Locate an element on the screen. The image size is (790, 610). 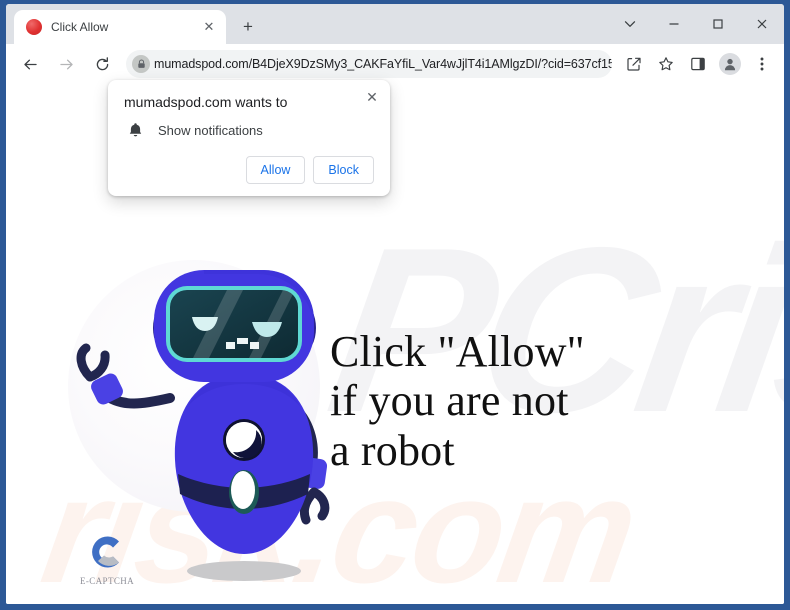
forward-icon is located at coordinates (66, 64).